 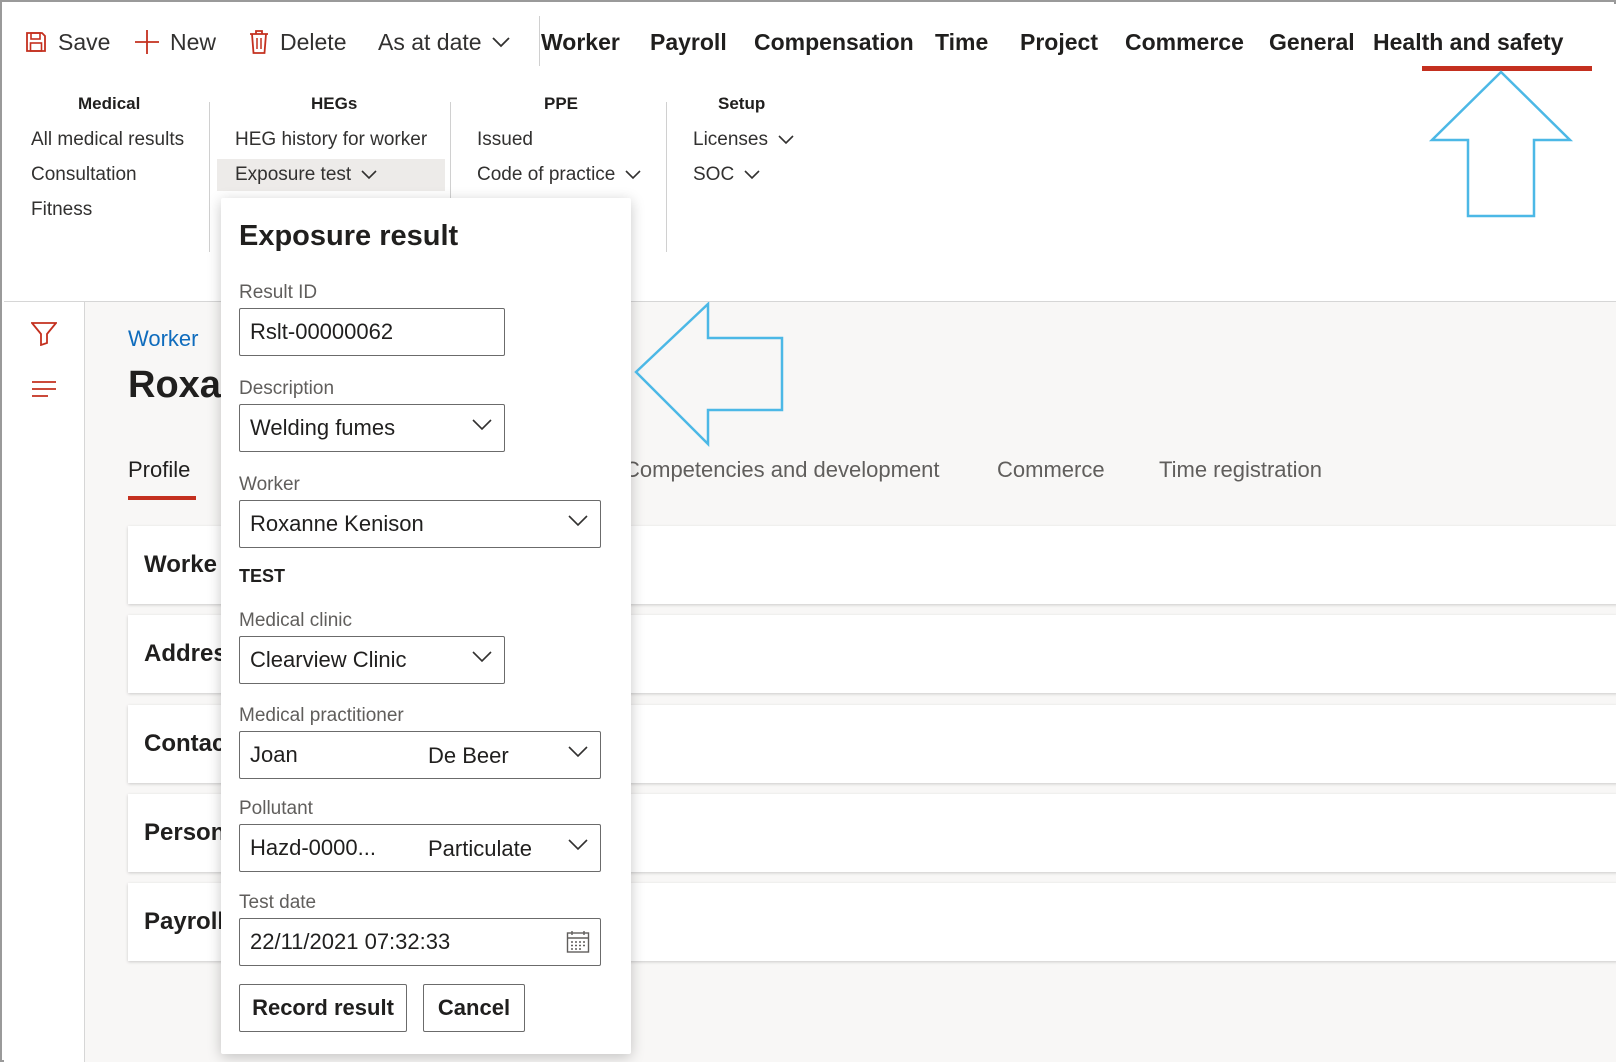 What do you see at coordinates (1059, 42) in the screenshot?
I see `tab-project: Project` at bounding box center [1059, 42].